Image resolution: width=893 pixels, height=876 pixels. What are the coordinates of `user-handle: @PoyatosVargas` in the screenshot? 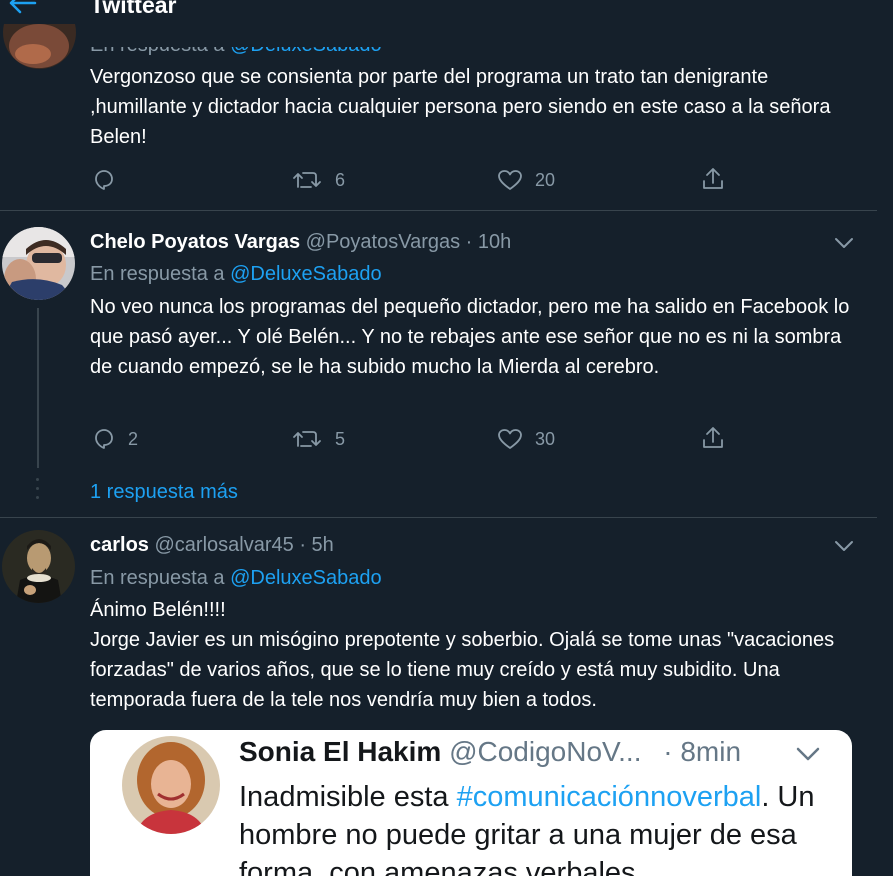 It's located at (383, 242).